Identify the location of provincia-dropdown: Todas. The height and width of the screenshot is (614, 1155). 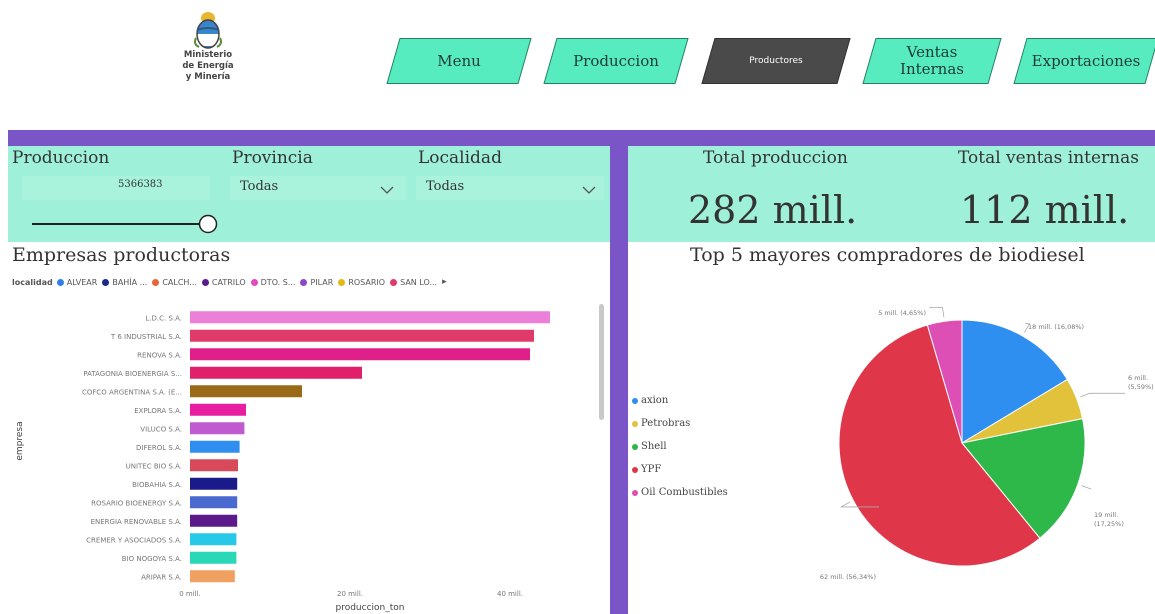
(318, 188).